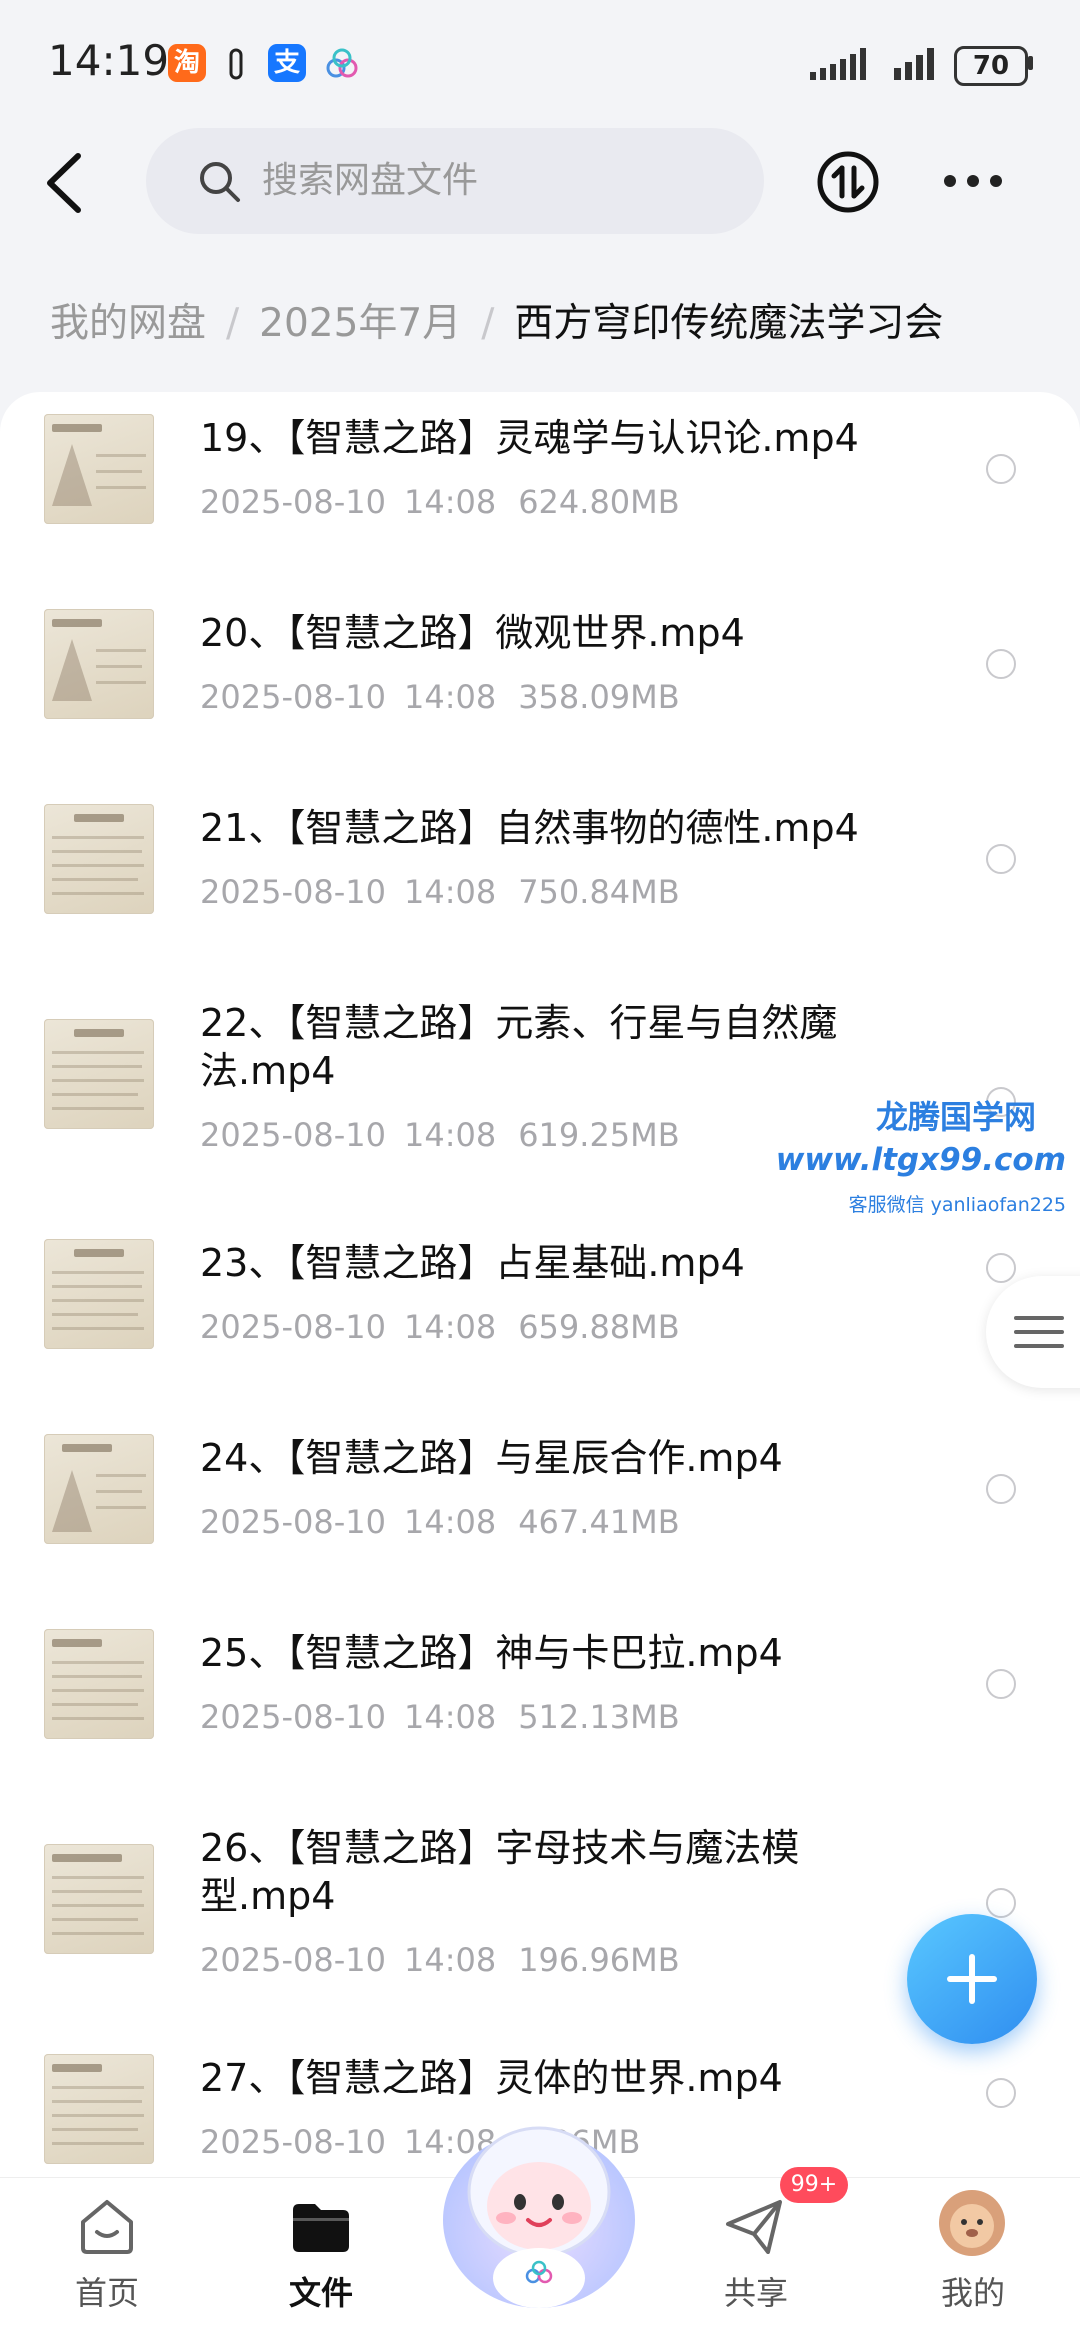  I want to click on search-input: 搜索网盘文件, so click(455, 181).